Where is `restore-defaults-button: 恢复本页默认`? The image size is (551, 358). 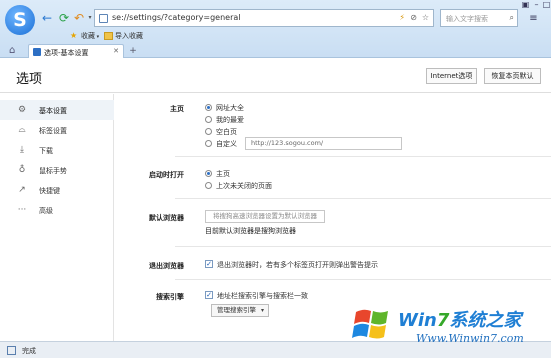
restore-defaults-button: 恢复本页默认 is located at coordinates (512, 76).